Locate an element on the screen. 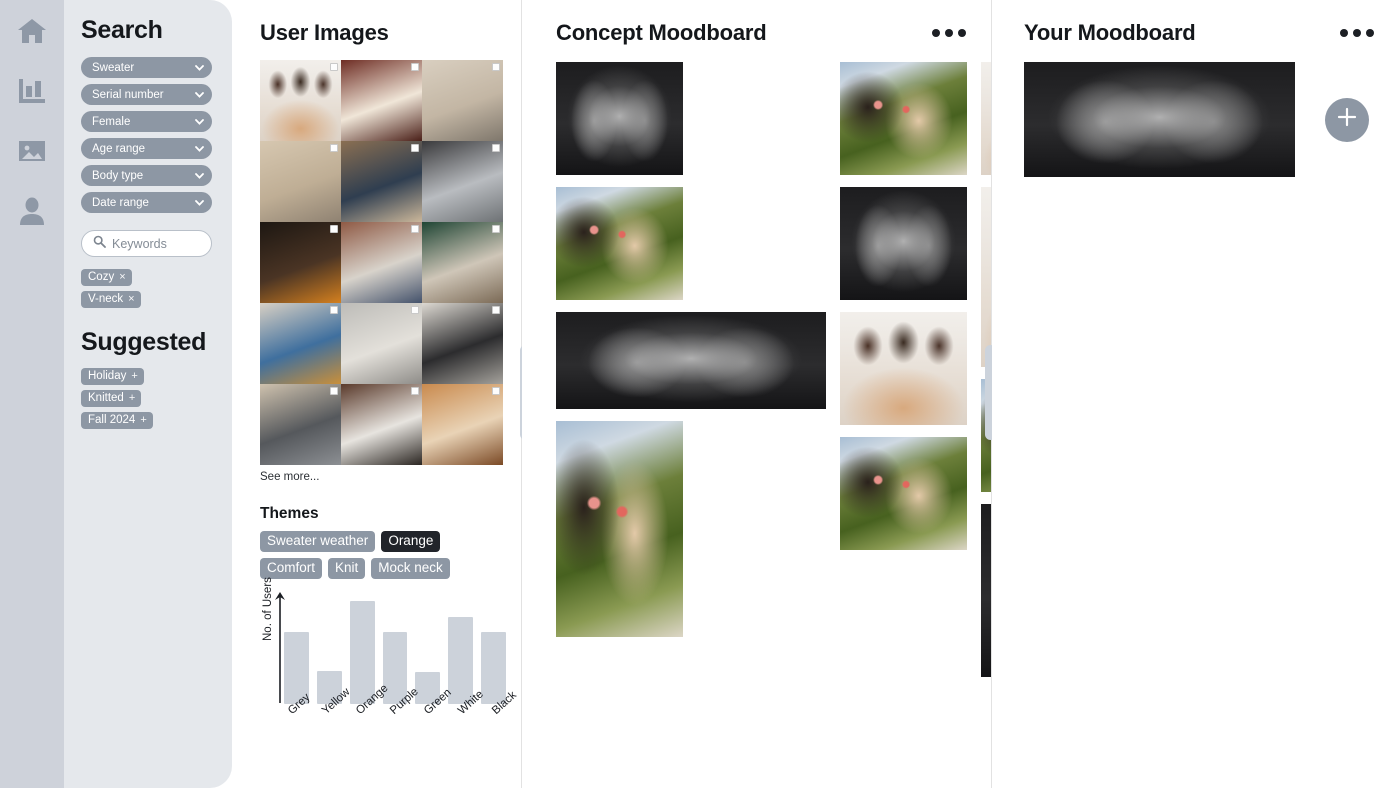 This screenshot has width=1400, height=788. filter-dropdown-female: Female is located at coordinates (146, 121).